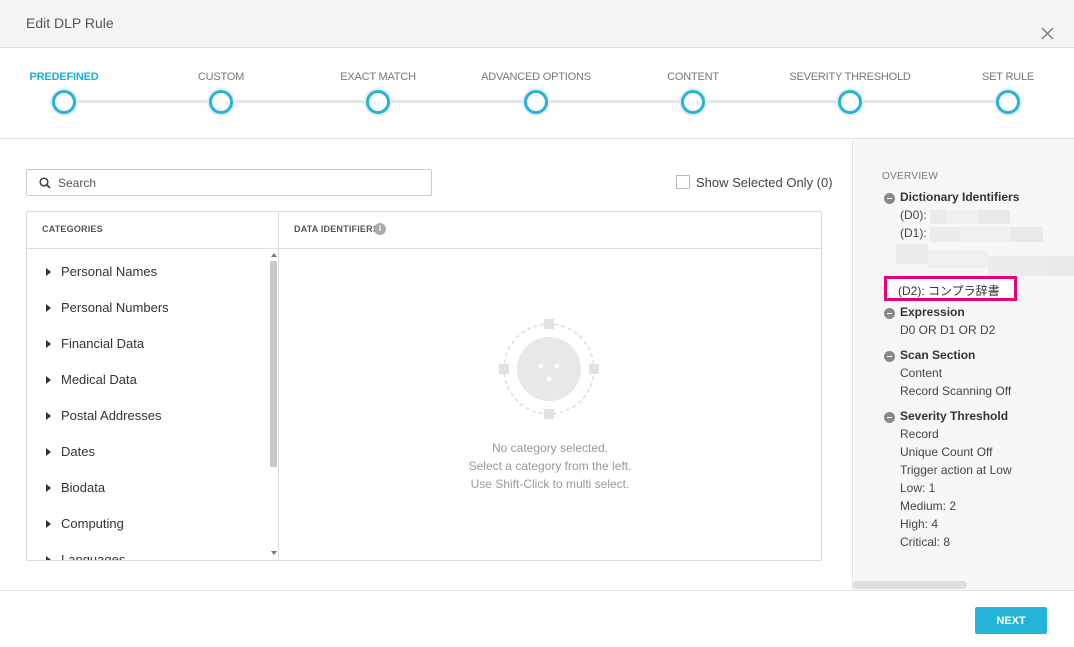 The width and height of the screenshot is (1074, 647). What do you see at coordinates (380, 229) in the screenshot?
I see `info-icon: i` at bounding box center [380, 229].